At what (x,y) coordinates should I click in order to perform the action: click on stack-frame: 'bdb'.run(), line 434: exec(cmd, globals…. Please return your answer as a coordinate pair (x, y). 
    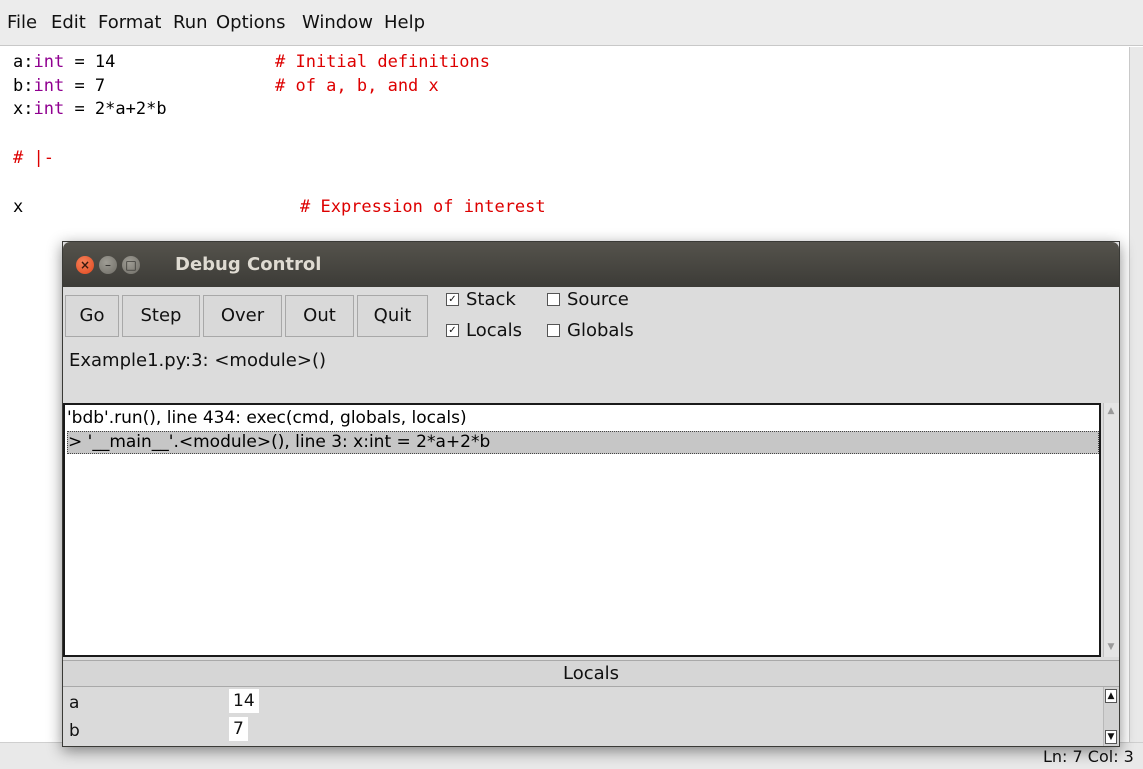
    Looking at the image, I should click on (583, 418).